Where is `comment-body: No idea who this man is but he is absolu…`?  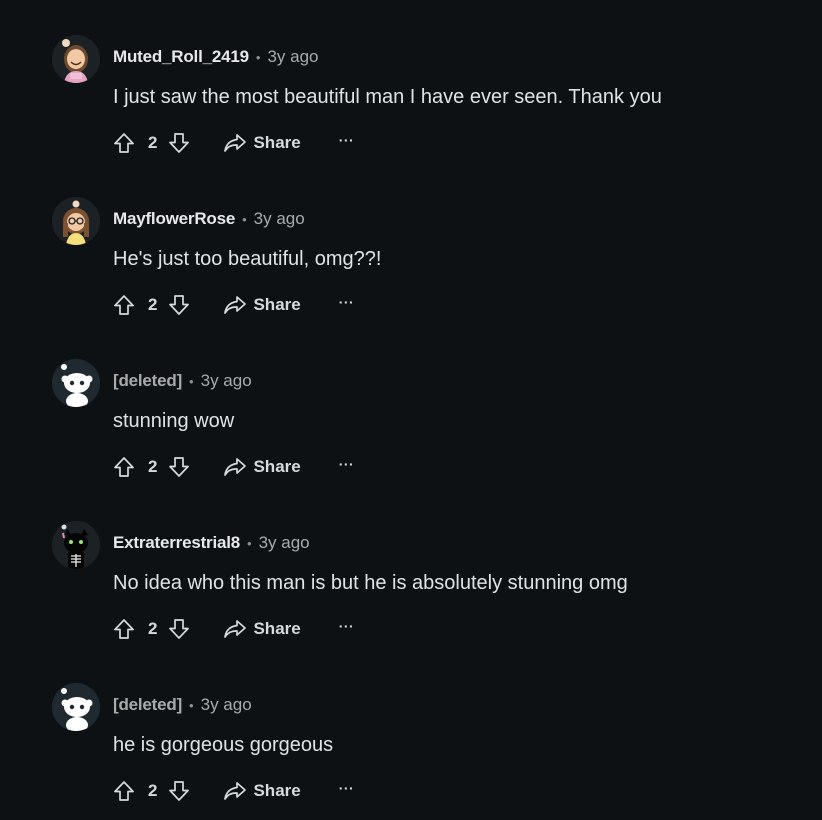 comment-body: No idea who this man is but he is absolu… is located at coordinates (370, 583).